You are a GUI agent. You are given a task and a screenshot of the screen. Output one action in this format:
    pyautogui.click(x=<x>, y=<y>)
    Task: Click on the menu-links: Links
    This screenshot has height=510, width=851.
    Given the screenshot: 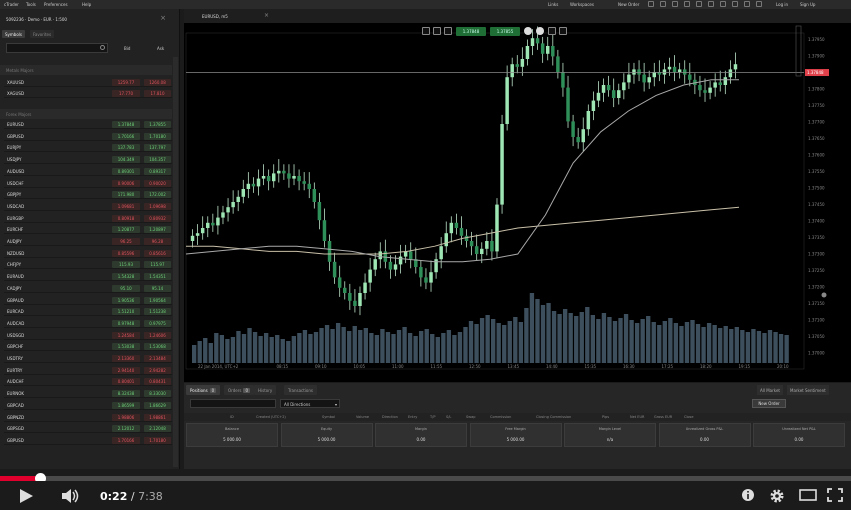 What is the action you would take?
    pyautogui.click(x=553, y=4)
    